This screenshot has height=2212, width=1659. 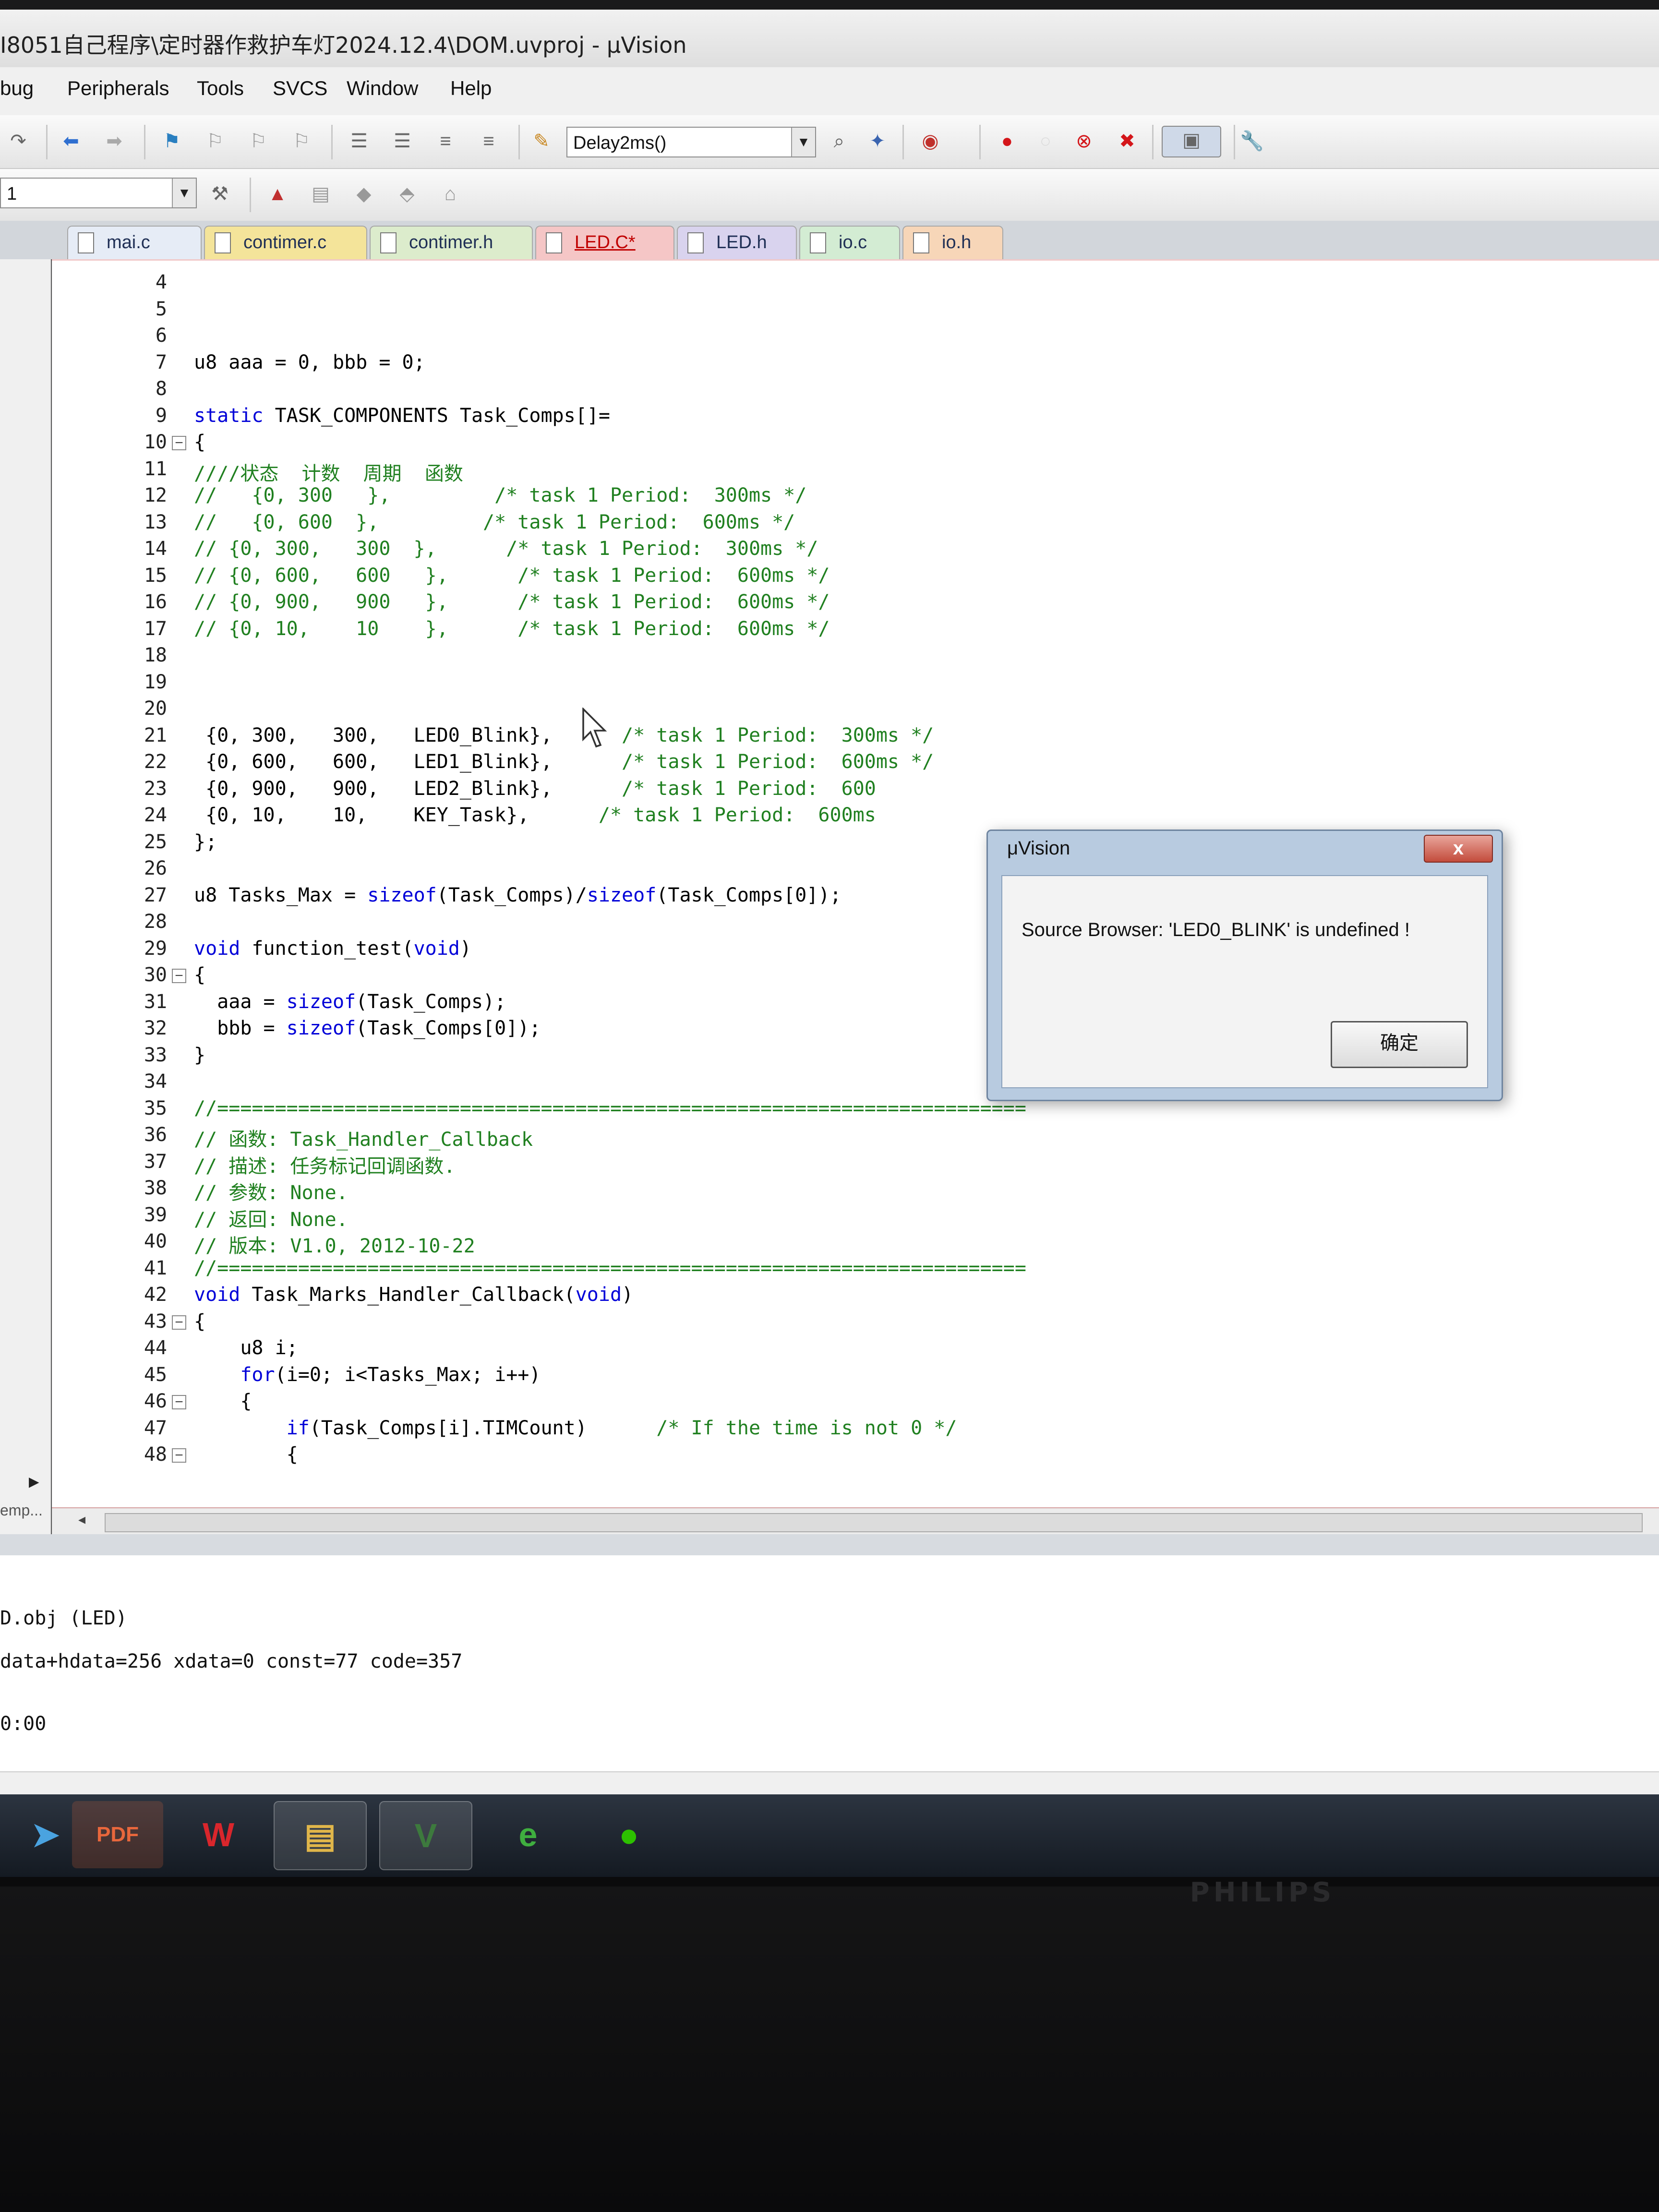 I want to click on next-bookmark-icon: ⚐, so click(x=258, y=141).